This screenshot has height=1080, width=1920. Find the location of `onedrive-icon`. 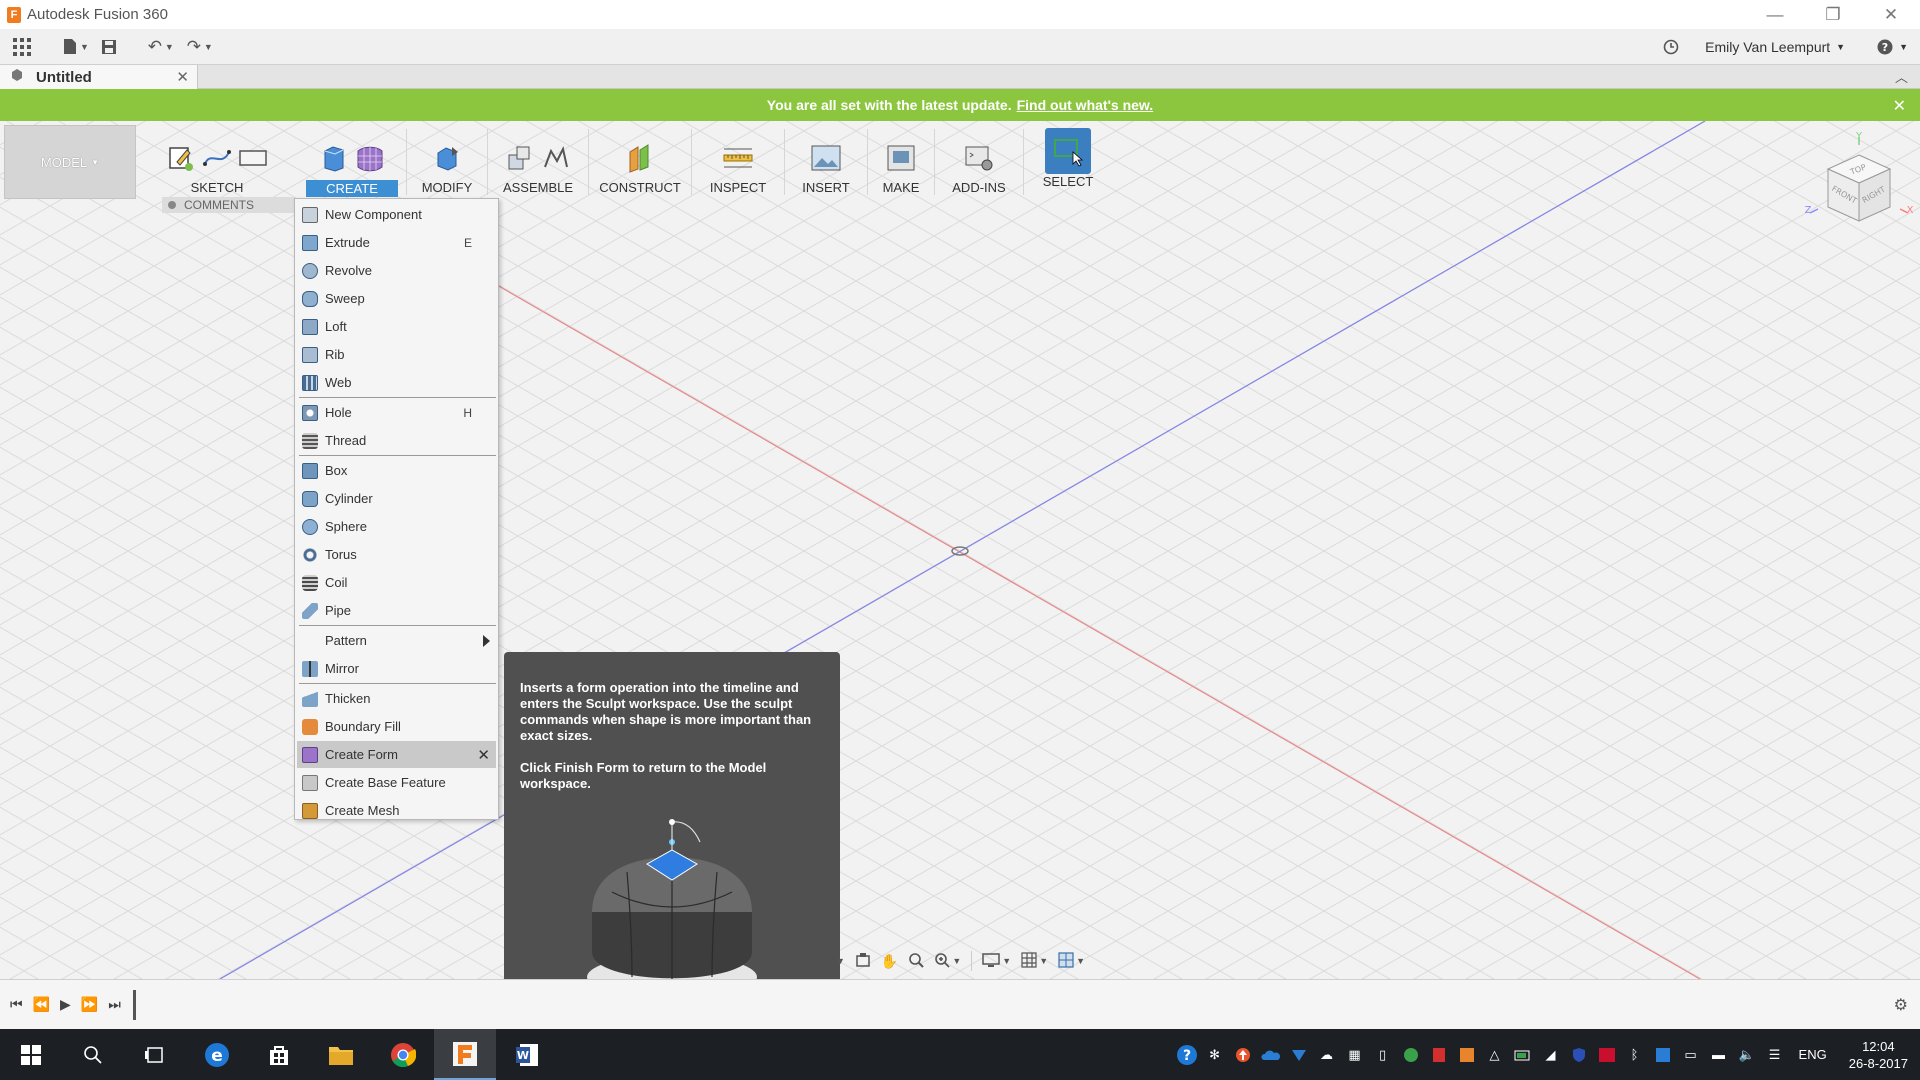

onedrive-icon is located at coordinates (1271, 1055).